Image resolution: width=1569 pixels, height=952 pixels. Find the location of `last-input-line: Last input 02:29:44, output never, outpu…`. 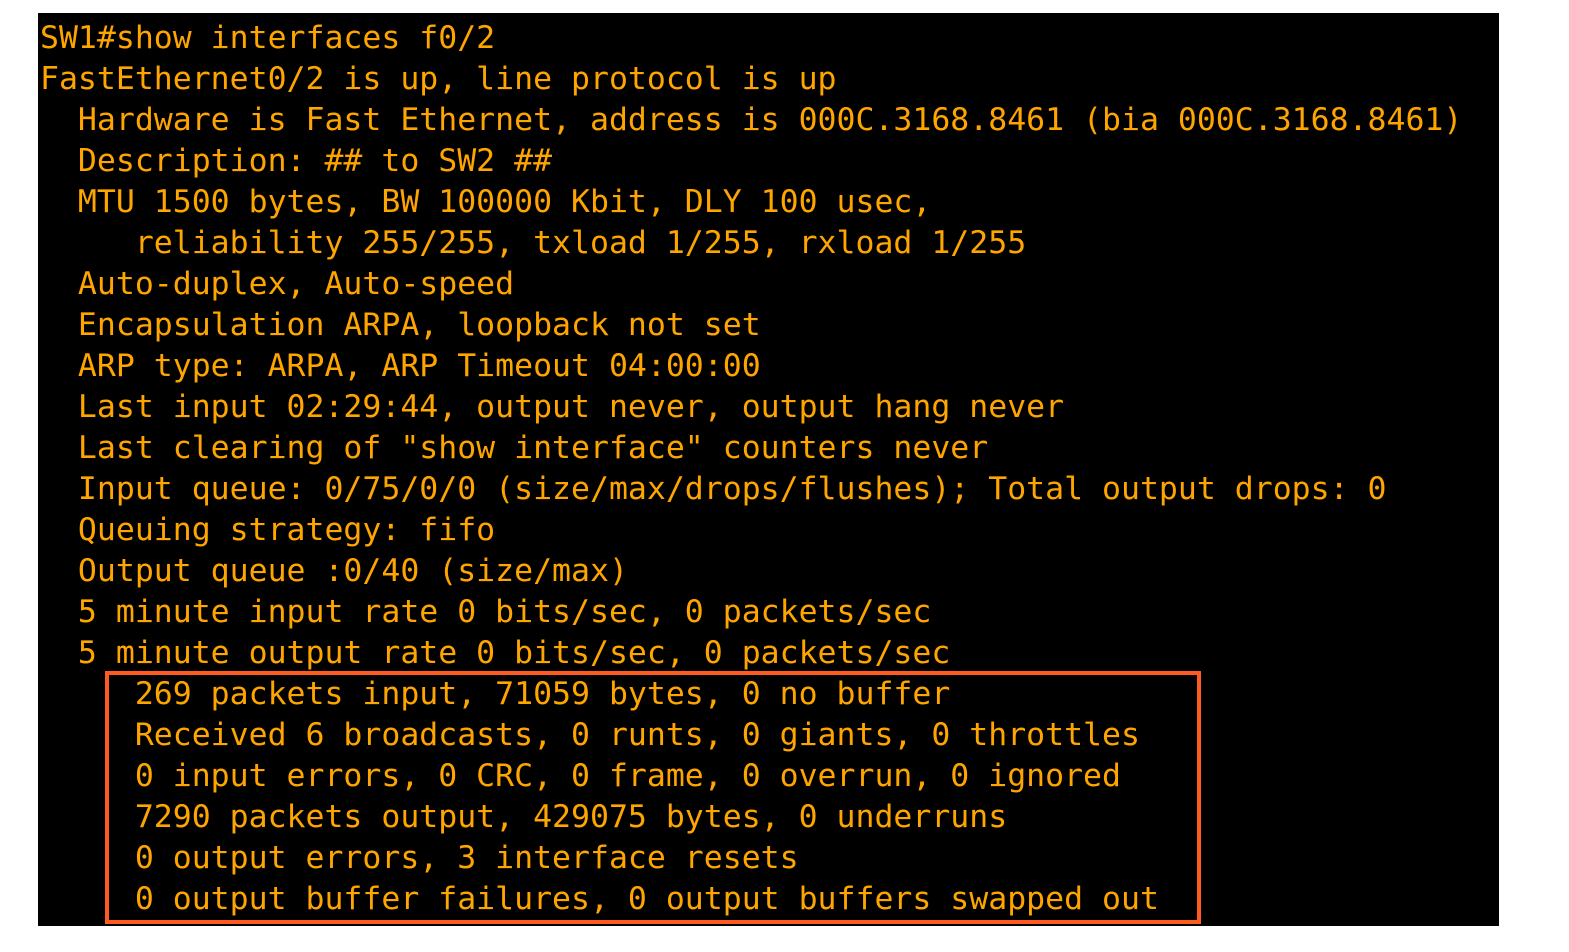

last-input-line: Last input 02:29:44, output never, outpu… is located at coordinates (552, 407).